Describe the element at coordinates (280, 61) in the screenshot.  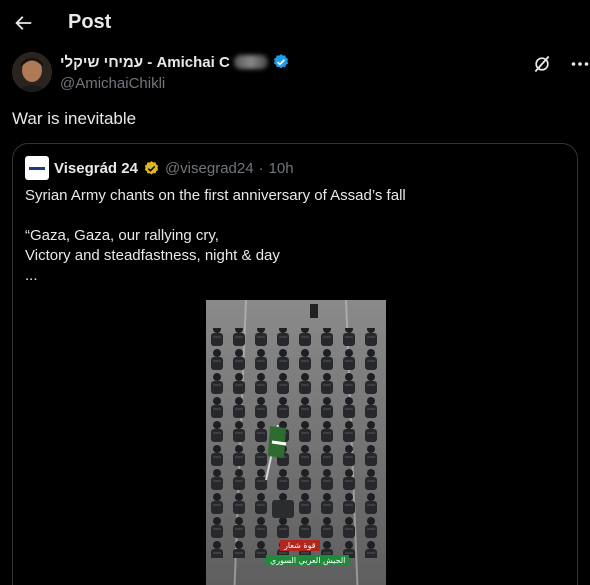
I see `verified-badge-icon` at that location.